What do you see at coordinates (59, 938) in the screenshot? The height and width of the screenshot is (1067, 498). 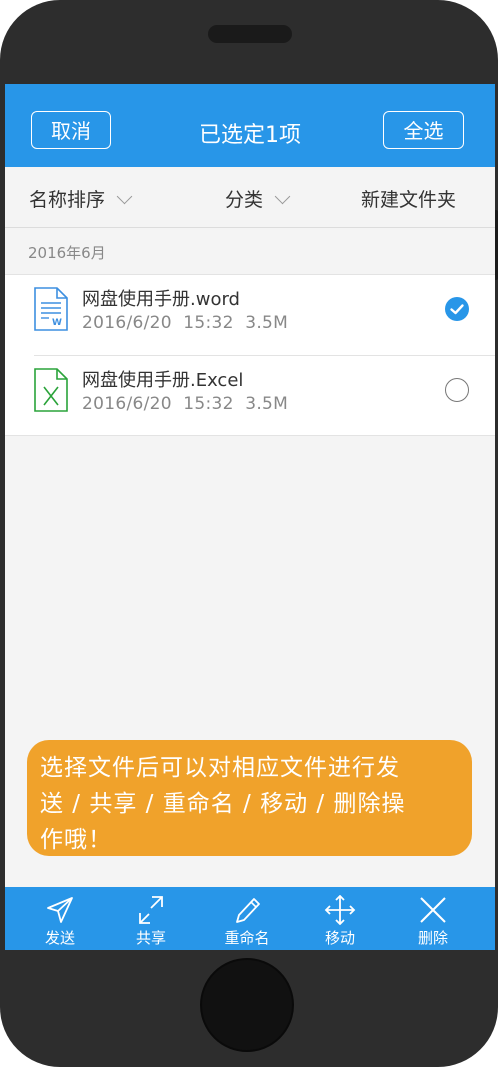 I see `send-label: 发送` at bounding box center [59, 938].